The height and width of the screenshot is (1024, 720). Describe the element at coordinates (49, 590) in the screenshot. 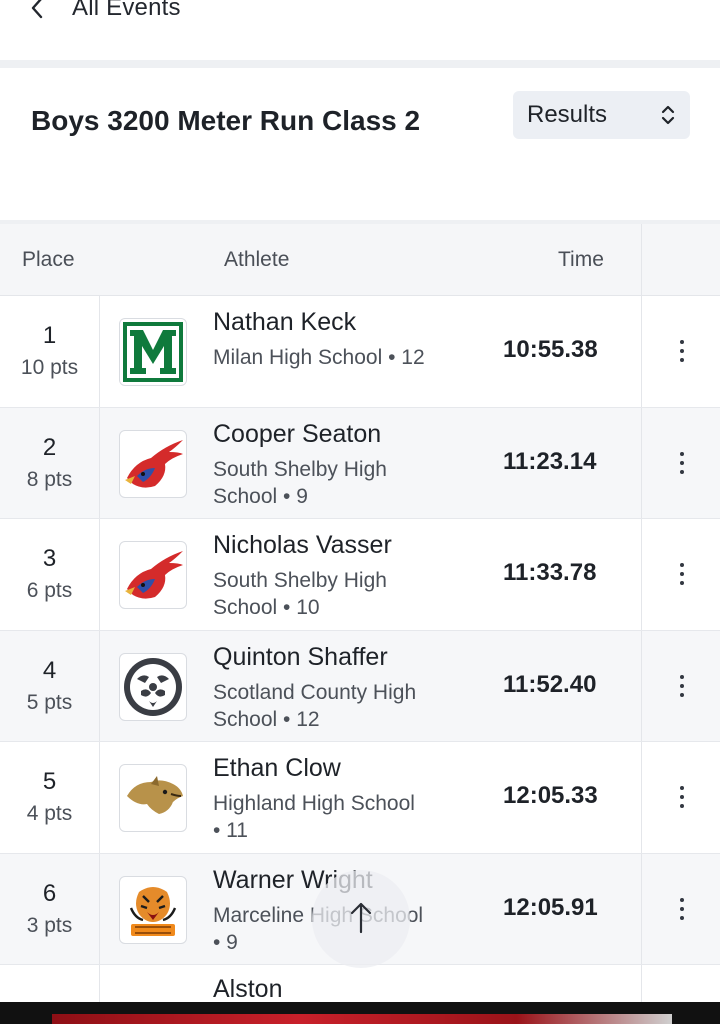

I see `place-points: 6 pts` at that location.